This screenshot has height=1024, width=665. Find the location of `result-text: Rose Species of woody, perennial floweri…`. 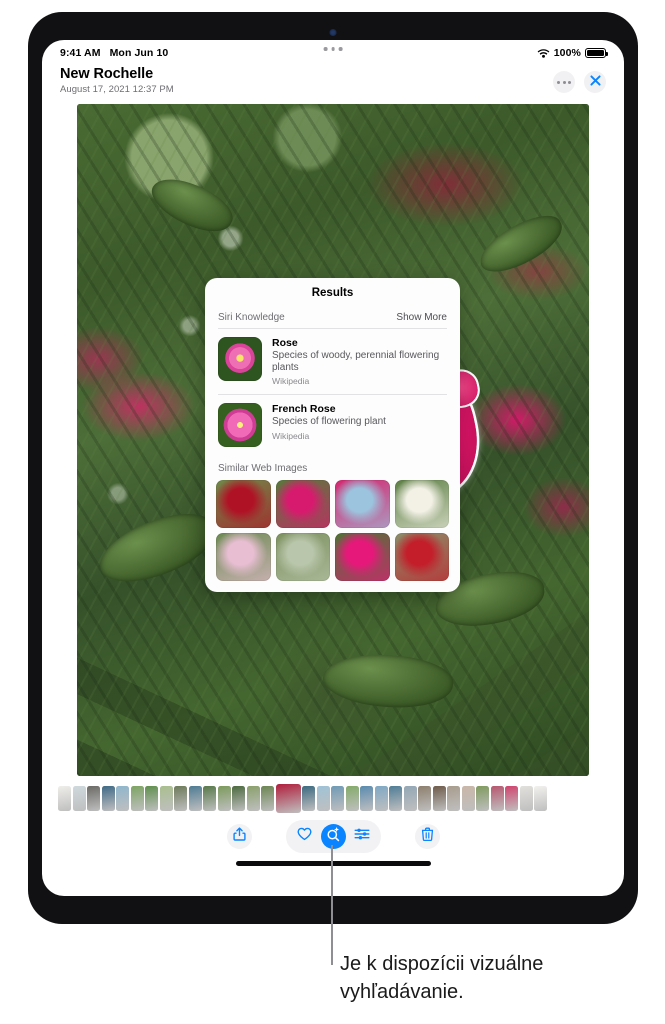

result-text: Rose Species of woody, perennial floweri… is located at coordinates (359, 361).